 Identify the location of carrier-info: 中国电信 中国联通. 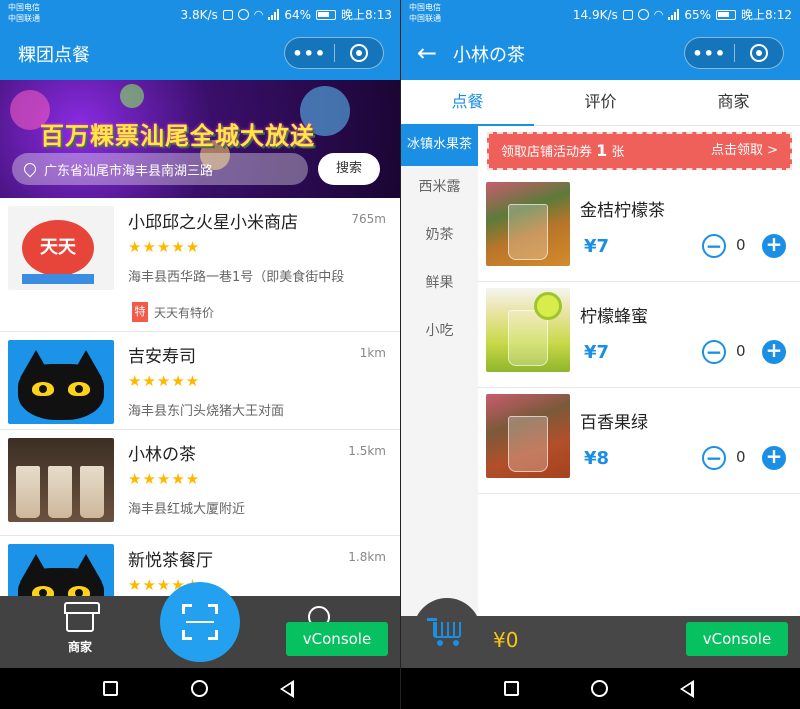
(425, 13).